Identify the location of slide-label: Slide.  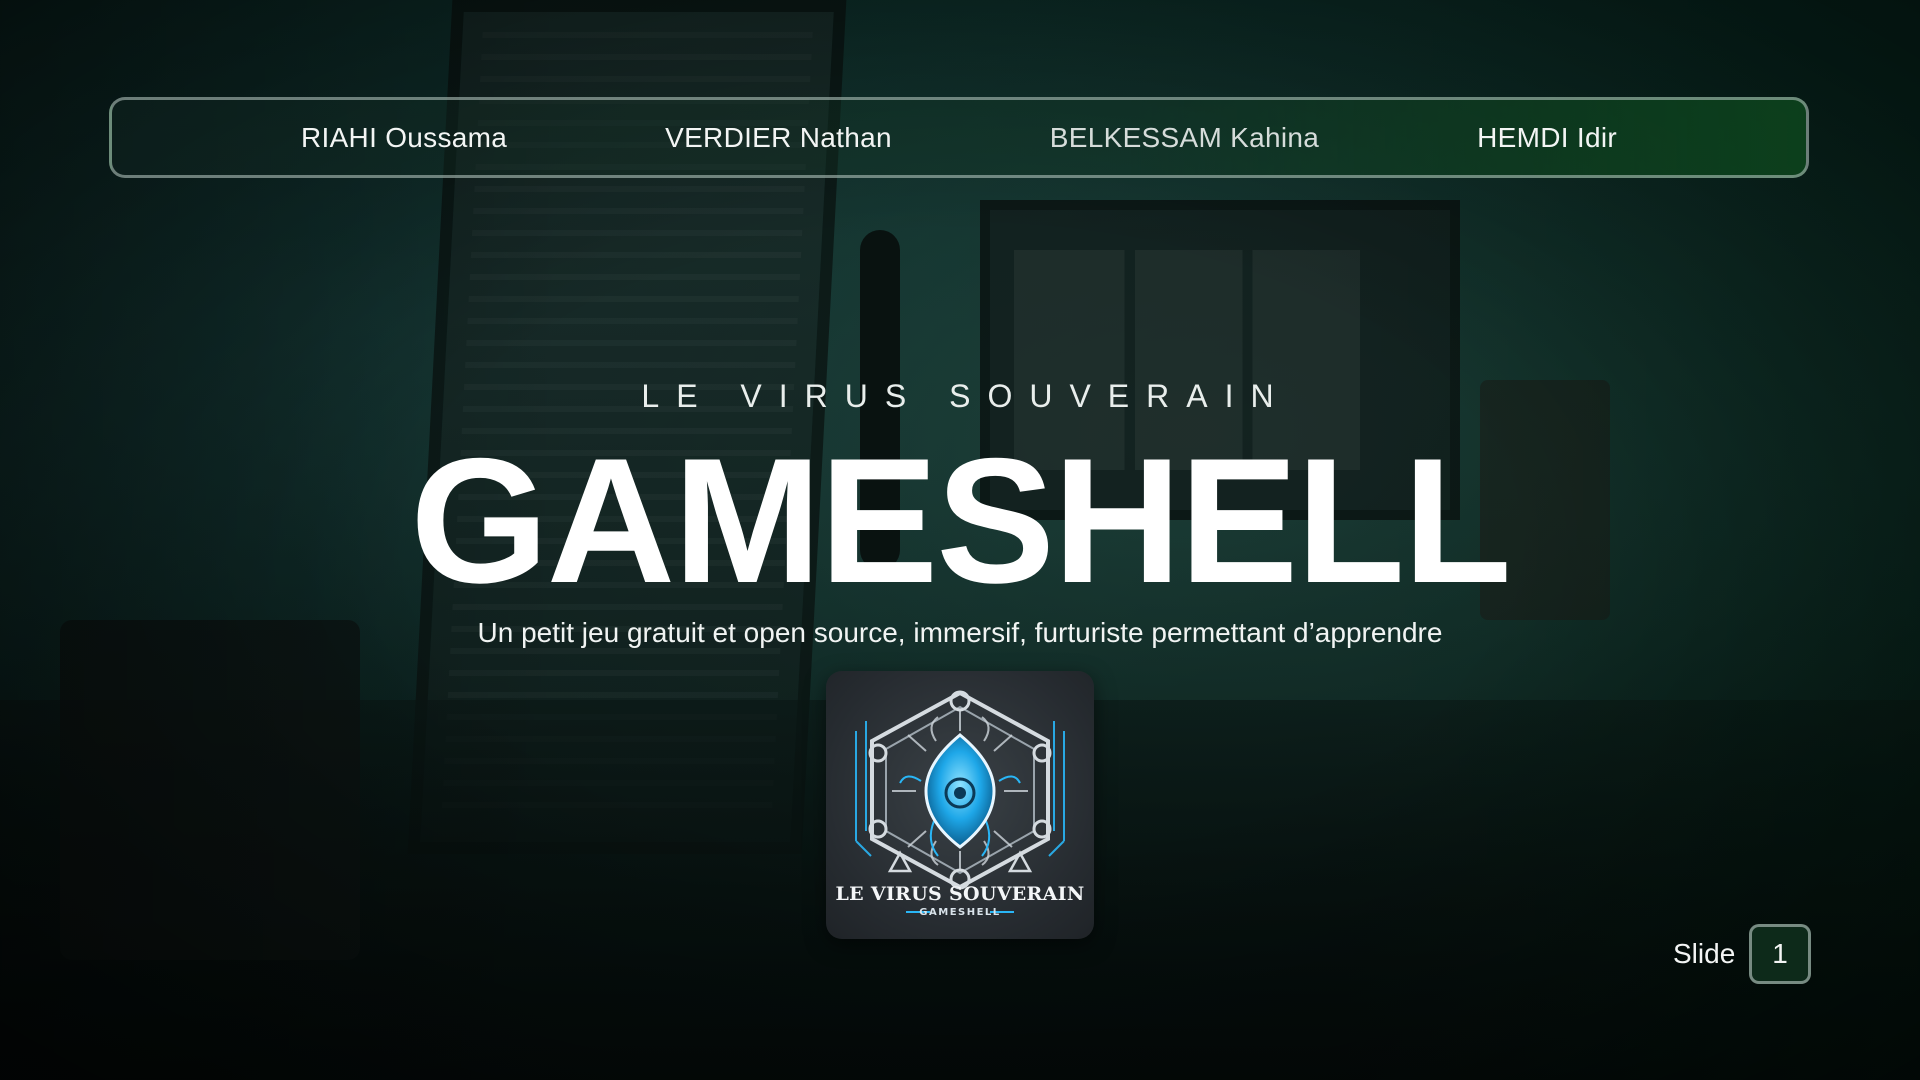
(1704, 953).